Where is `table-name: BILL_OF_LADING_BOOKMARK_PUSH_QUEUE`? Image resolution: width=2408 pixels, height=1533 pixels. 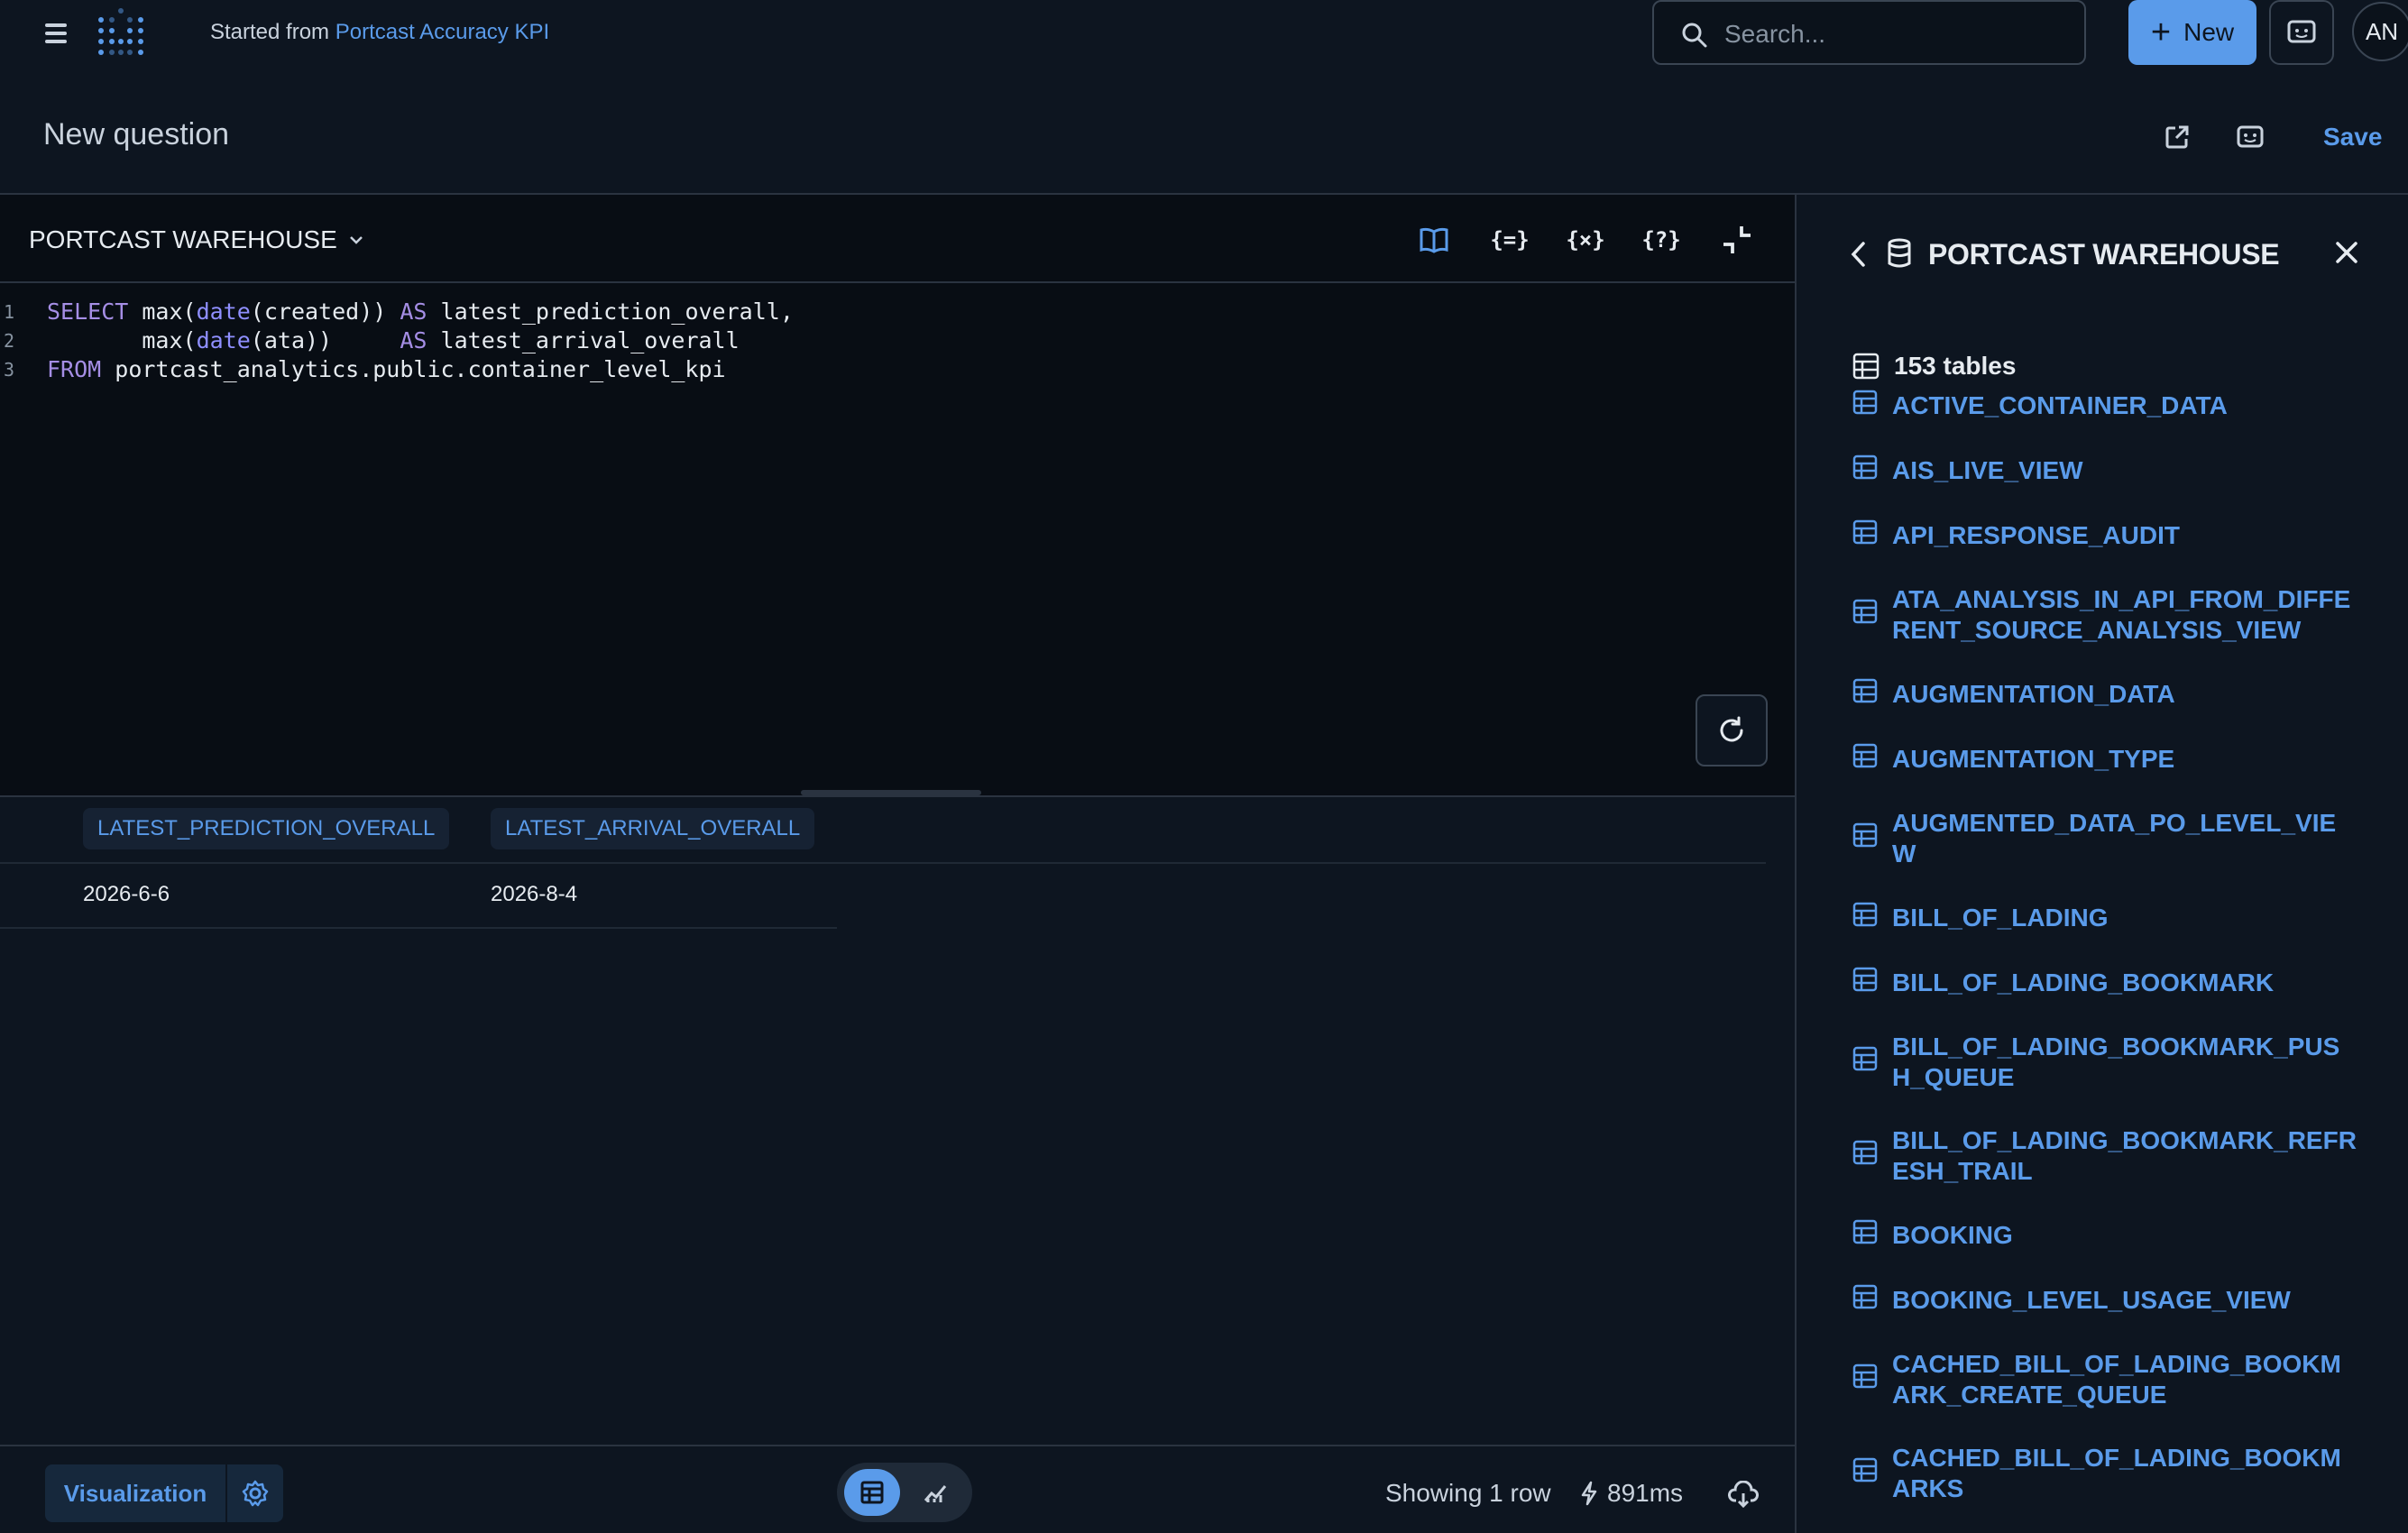 table-name: BILL_OF_LADING_BOOKMARK_PUSH_QUEUE is located at coordinates (2116, 1062).